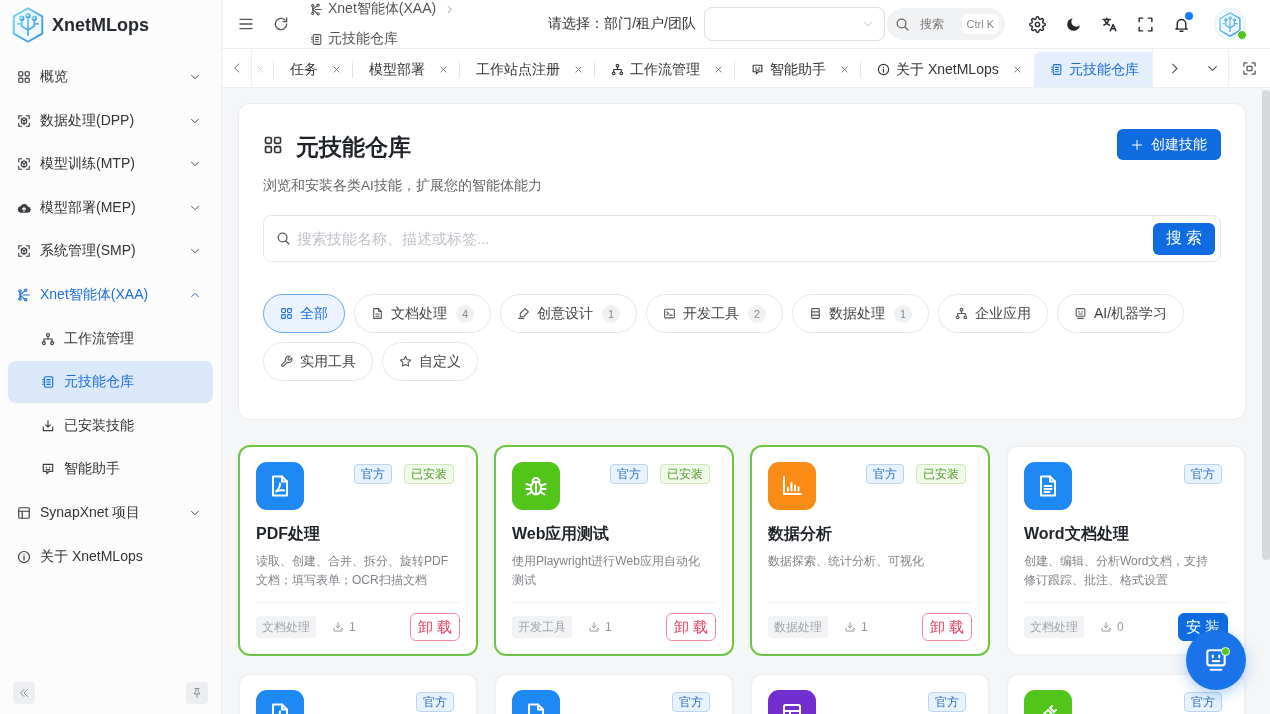 The image size is (1270, 714). Describe the element at coordinates (28, 25) in the screenshot. I see `logo-icon` at that location.